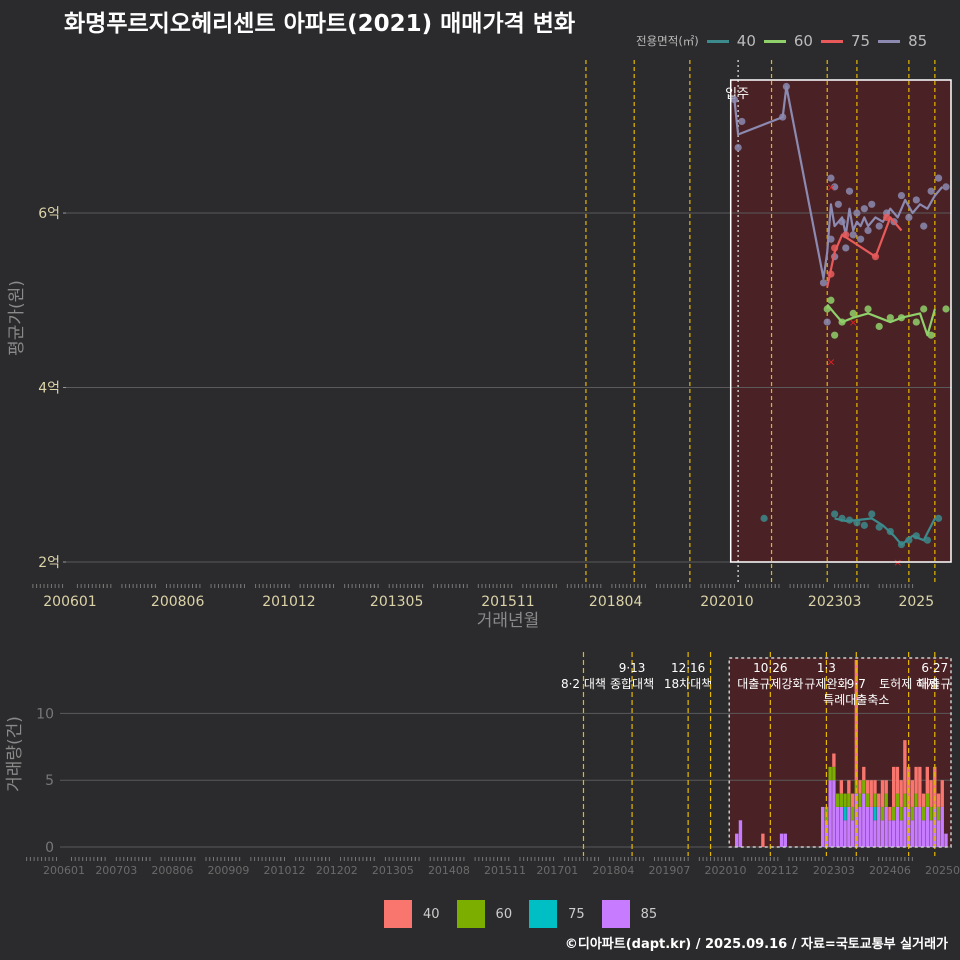 This screenshot has width=960, height=960. What do you see at coordinates (934, 668) in the screenshot?
I see `policy-label: 6·27` at bounding box center [934, 668].